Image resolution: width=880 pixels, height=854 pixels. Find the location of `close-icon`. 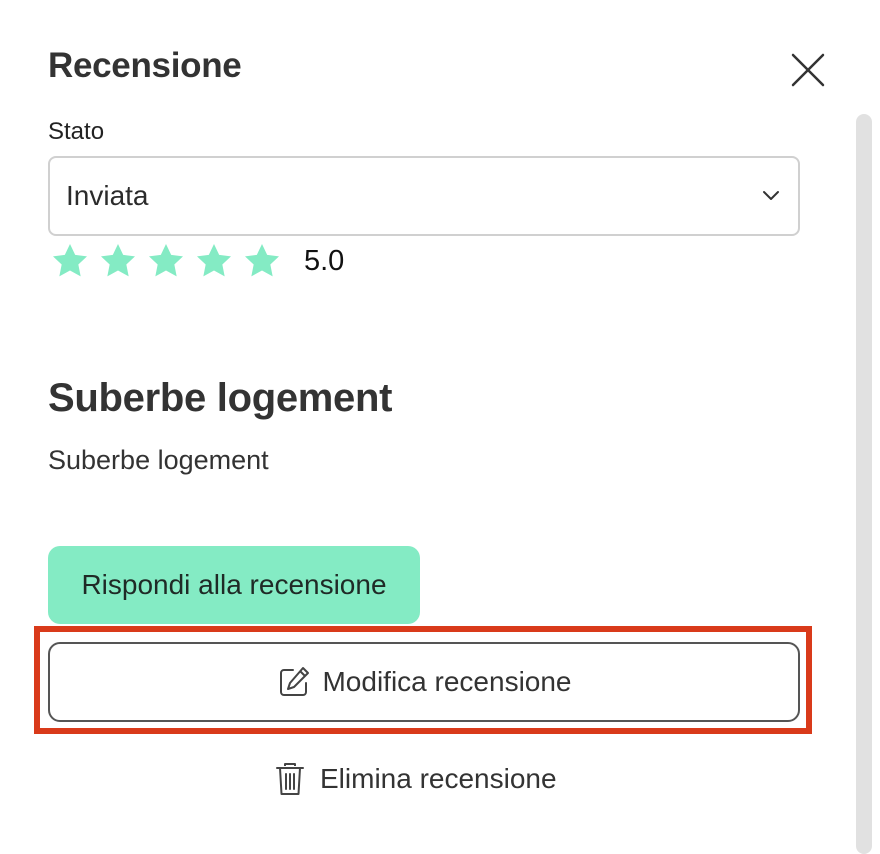

close-icon is located at coordinates (808, 70).